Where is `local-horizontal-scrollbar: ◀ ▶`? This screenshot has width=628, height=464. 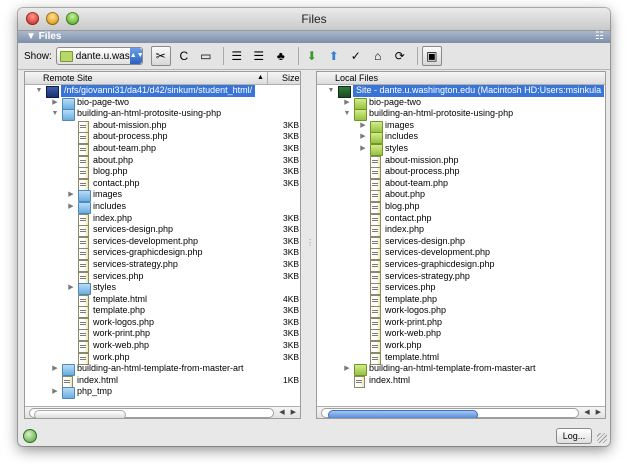 local-horizontal-scrollbar: ◀ ▶ is located at coordinates (461, 412).